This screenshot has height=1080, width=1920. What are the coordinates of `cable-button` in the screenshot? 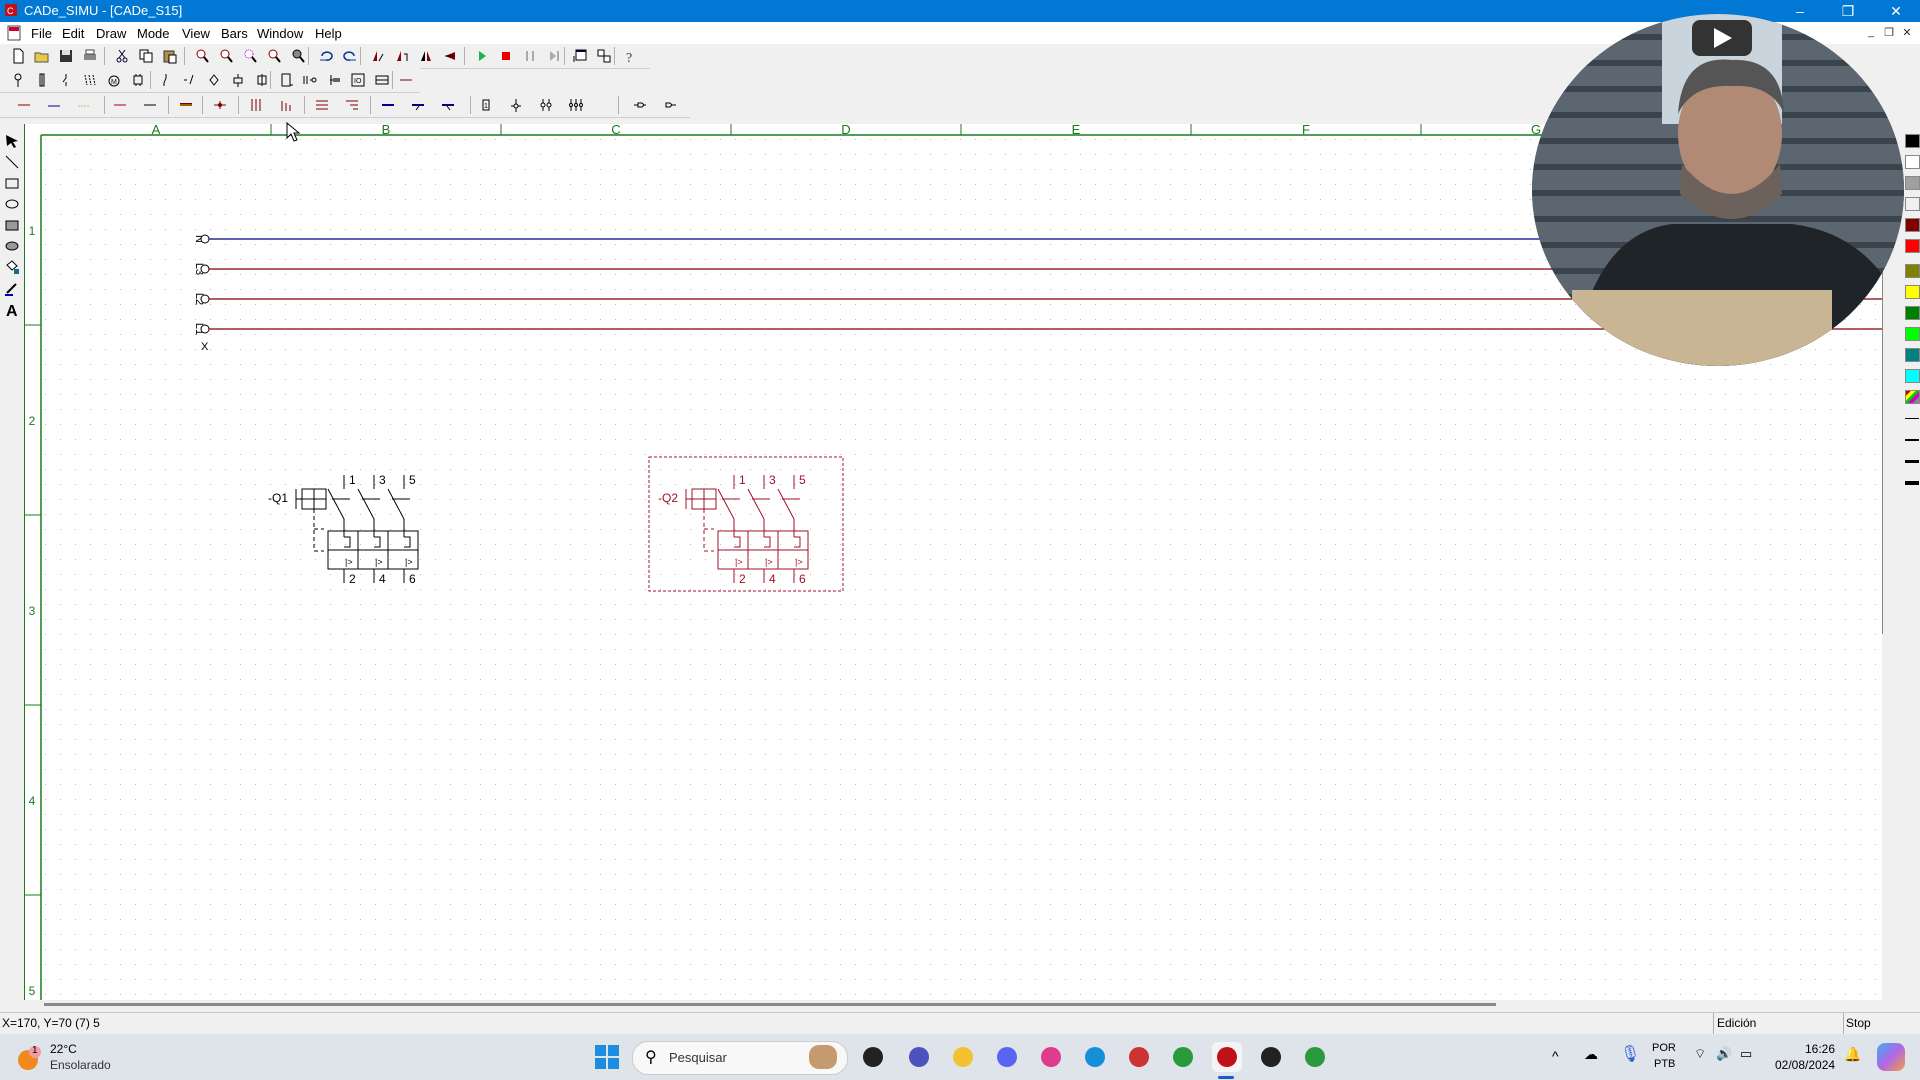 It's located at (382, 80).